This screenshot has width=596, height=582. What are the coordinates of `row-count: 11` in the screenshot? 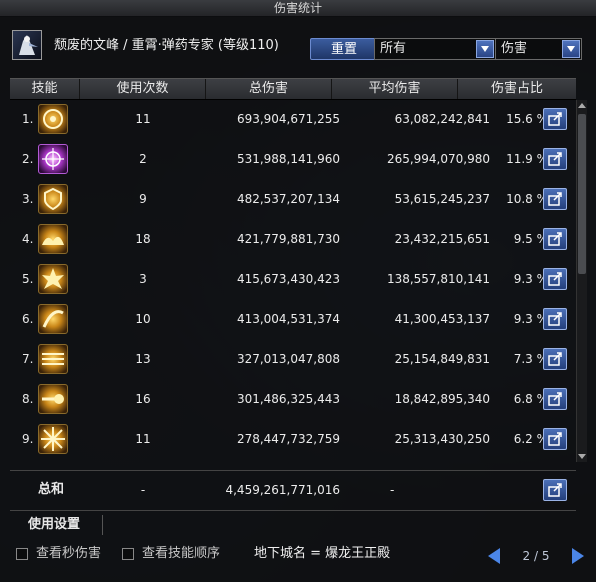 It's located at (143, 119).